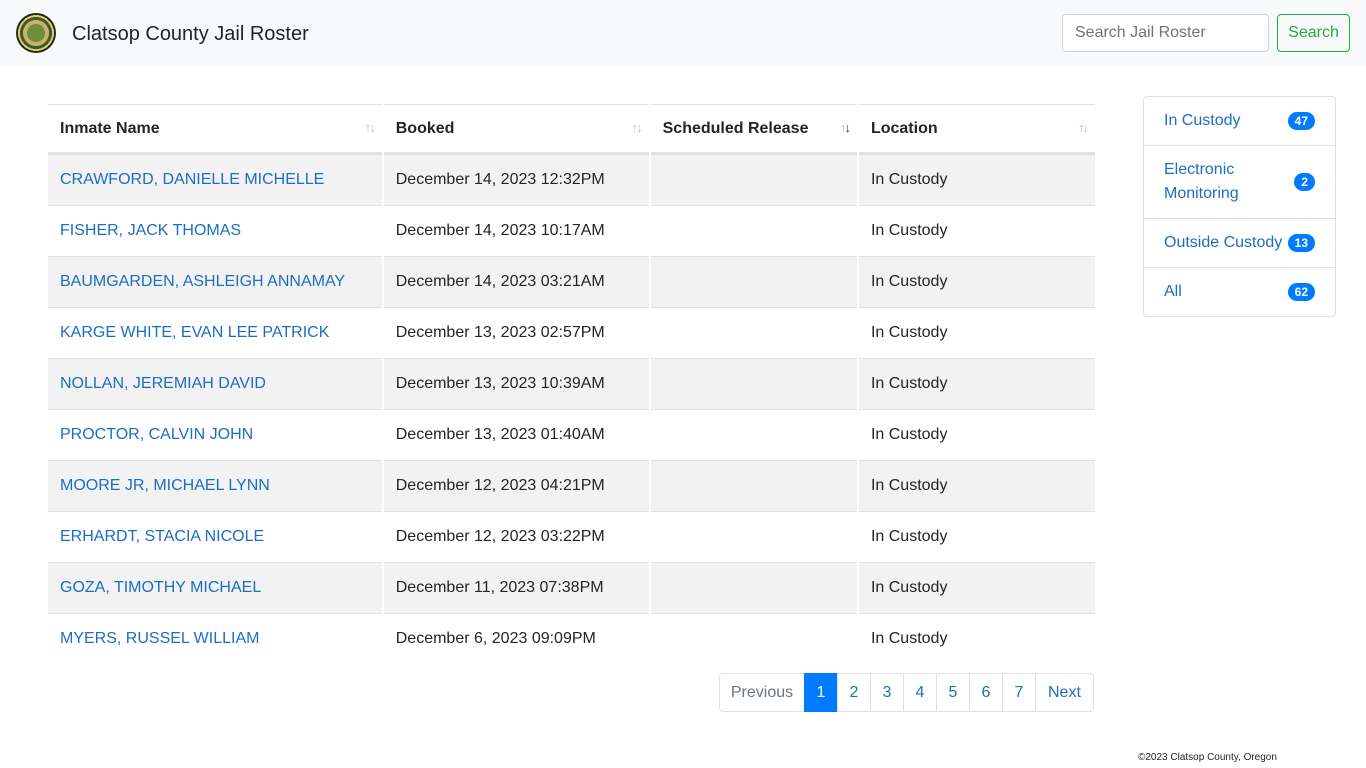  Describe the element at coordinates (159, 638) in the screenshot. I see `inmate-name-link: MYERS, RUSSEL WILLIAM` at that location.